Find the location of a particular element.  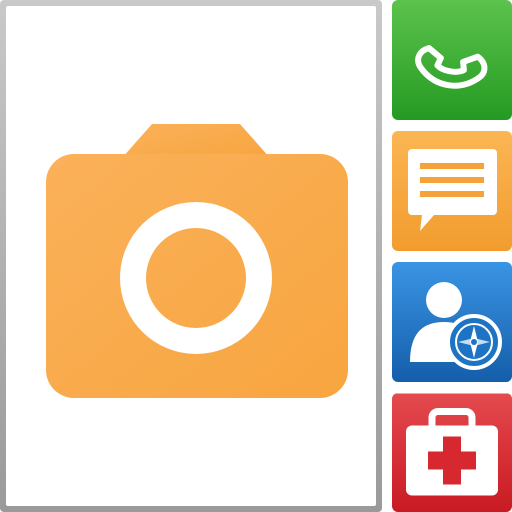

first-aid-kit-icon is located at coordinates (452, 452).